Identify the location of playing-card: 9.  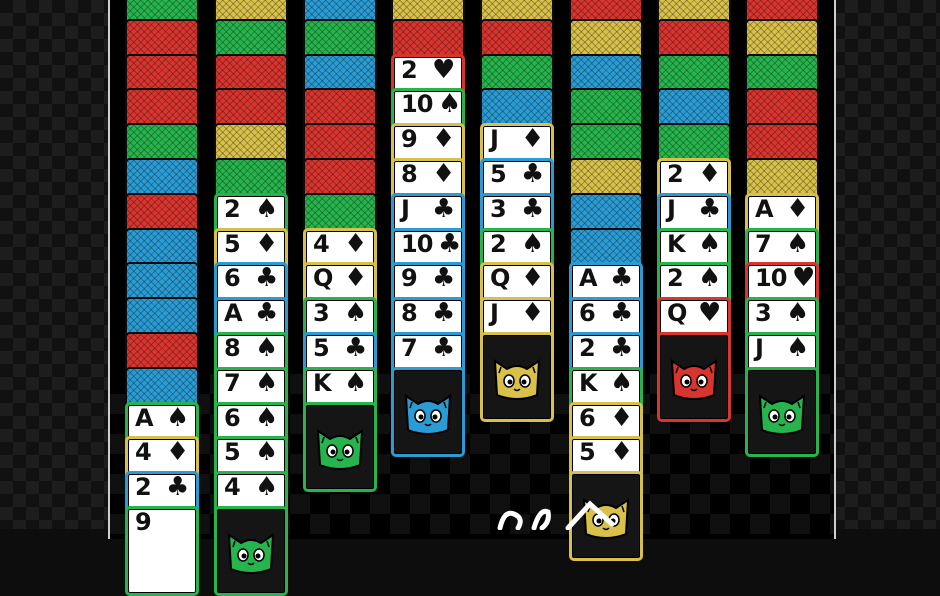
(162, 551).